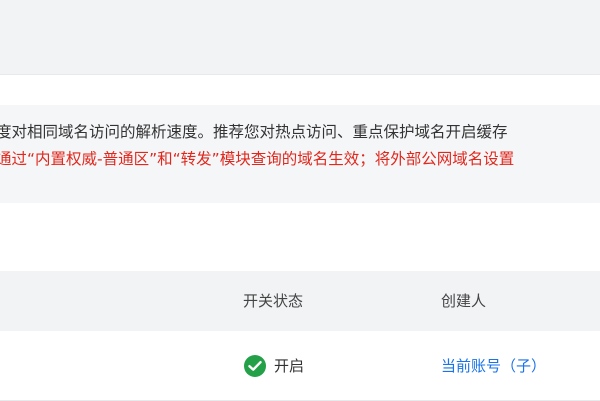  I want to click on notice-warning: 通过“内置权威-普通区”和“转发”模块查询的域名生效；将外部公网域名设置, so click(257, 159).